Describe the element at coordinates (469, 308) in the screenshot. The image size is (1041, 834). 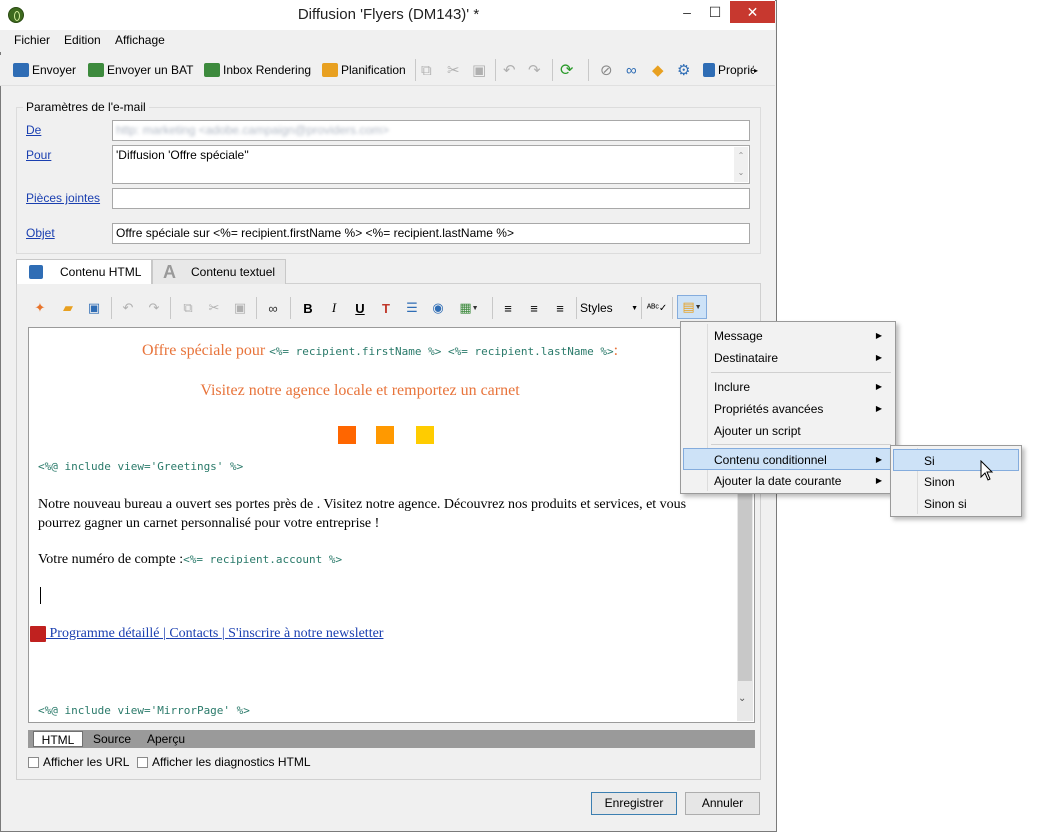
I see `insert-image-icon: ▦ ▼` at that location.